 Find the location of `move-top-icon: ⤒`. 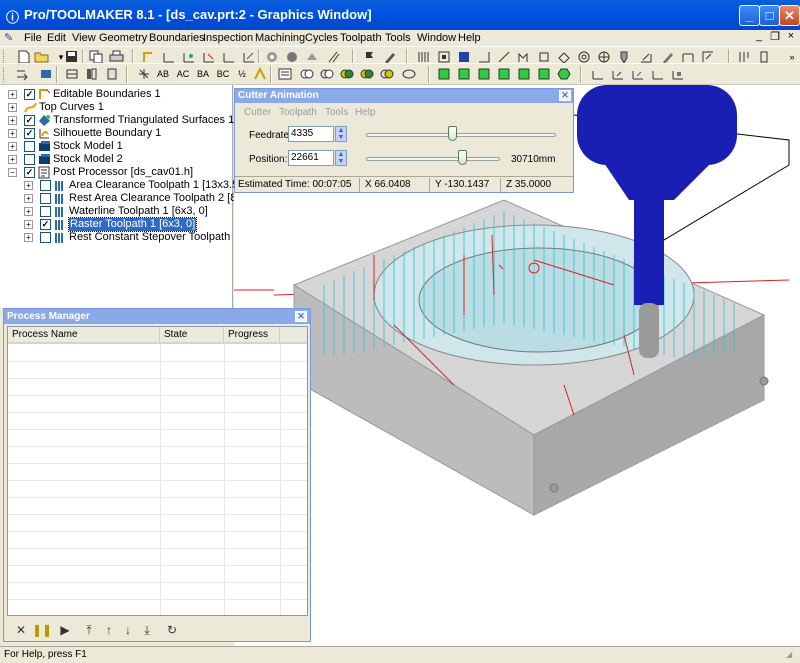

move-top-icon: ⤒ is located at coordinates (89, 630).